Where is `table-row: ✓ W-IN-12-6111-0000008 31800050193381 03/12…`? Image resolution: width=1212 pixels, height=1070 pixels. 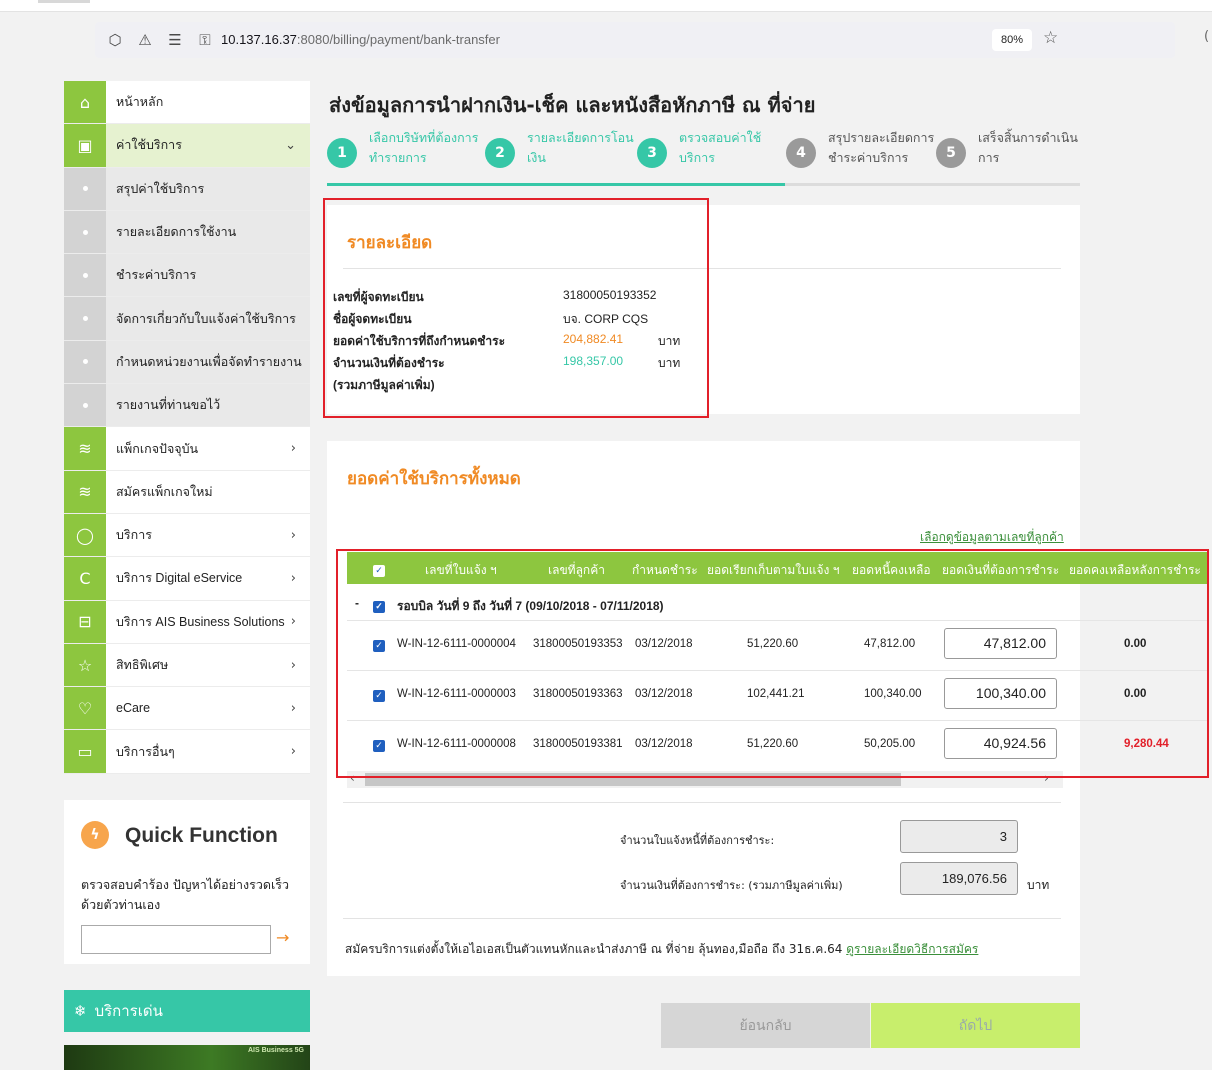
table-row: ✓ W-IN-12-6111-0000008 31800050193381 03/12… is located at coordinates (777, 744).